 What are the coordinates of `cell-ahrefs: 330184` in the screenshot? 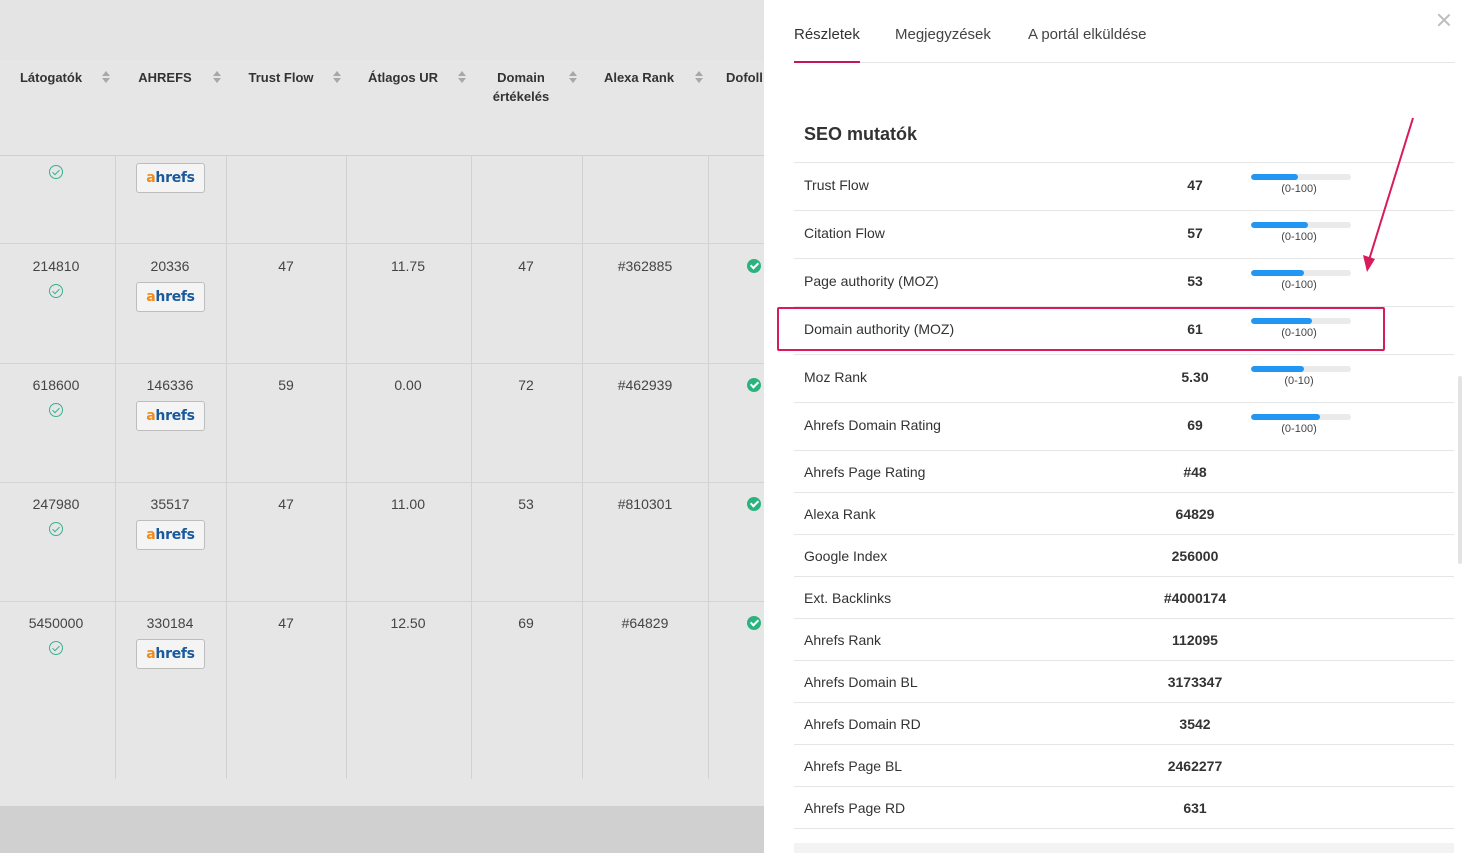 It's located at (170, 623).